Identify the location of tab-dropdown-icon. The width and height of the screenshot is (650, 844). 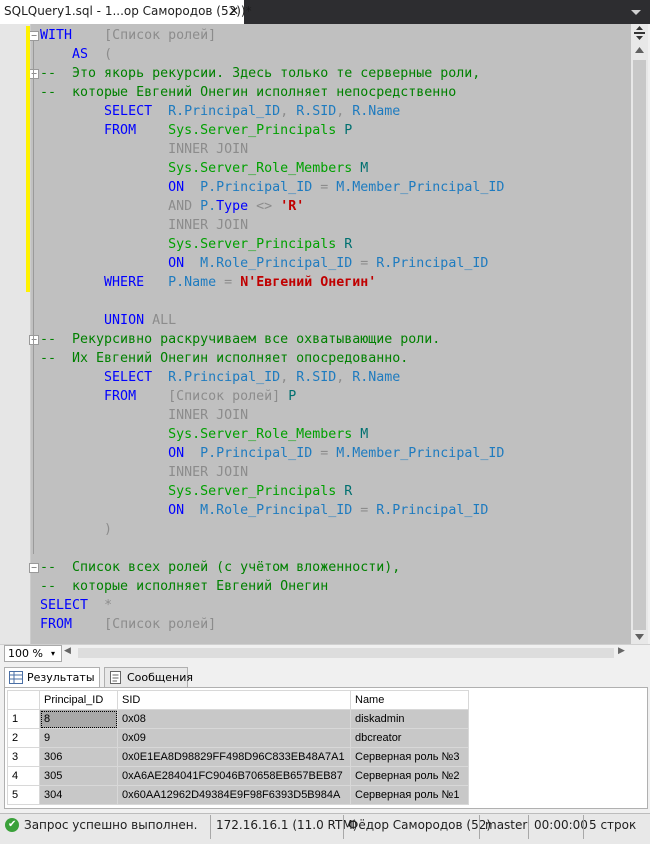
(636, 12).